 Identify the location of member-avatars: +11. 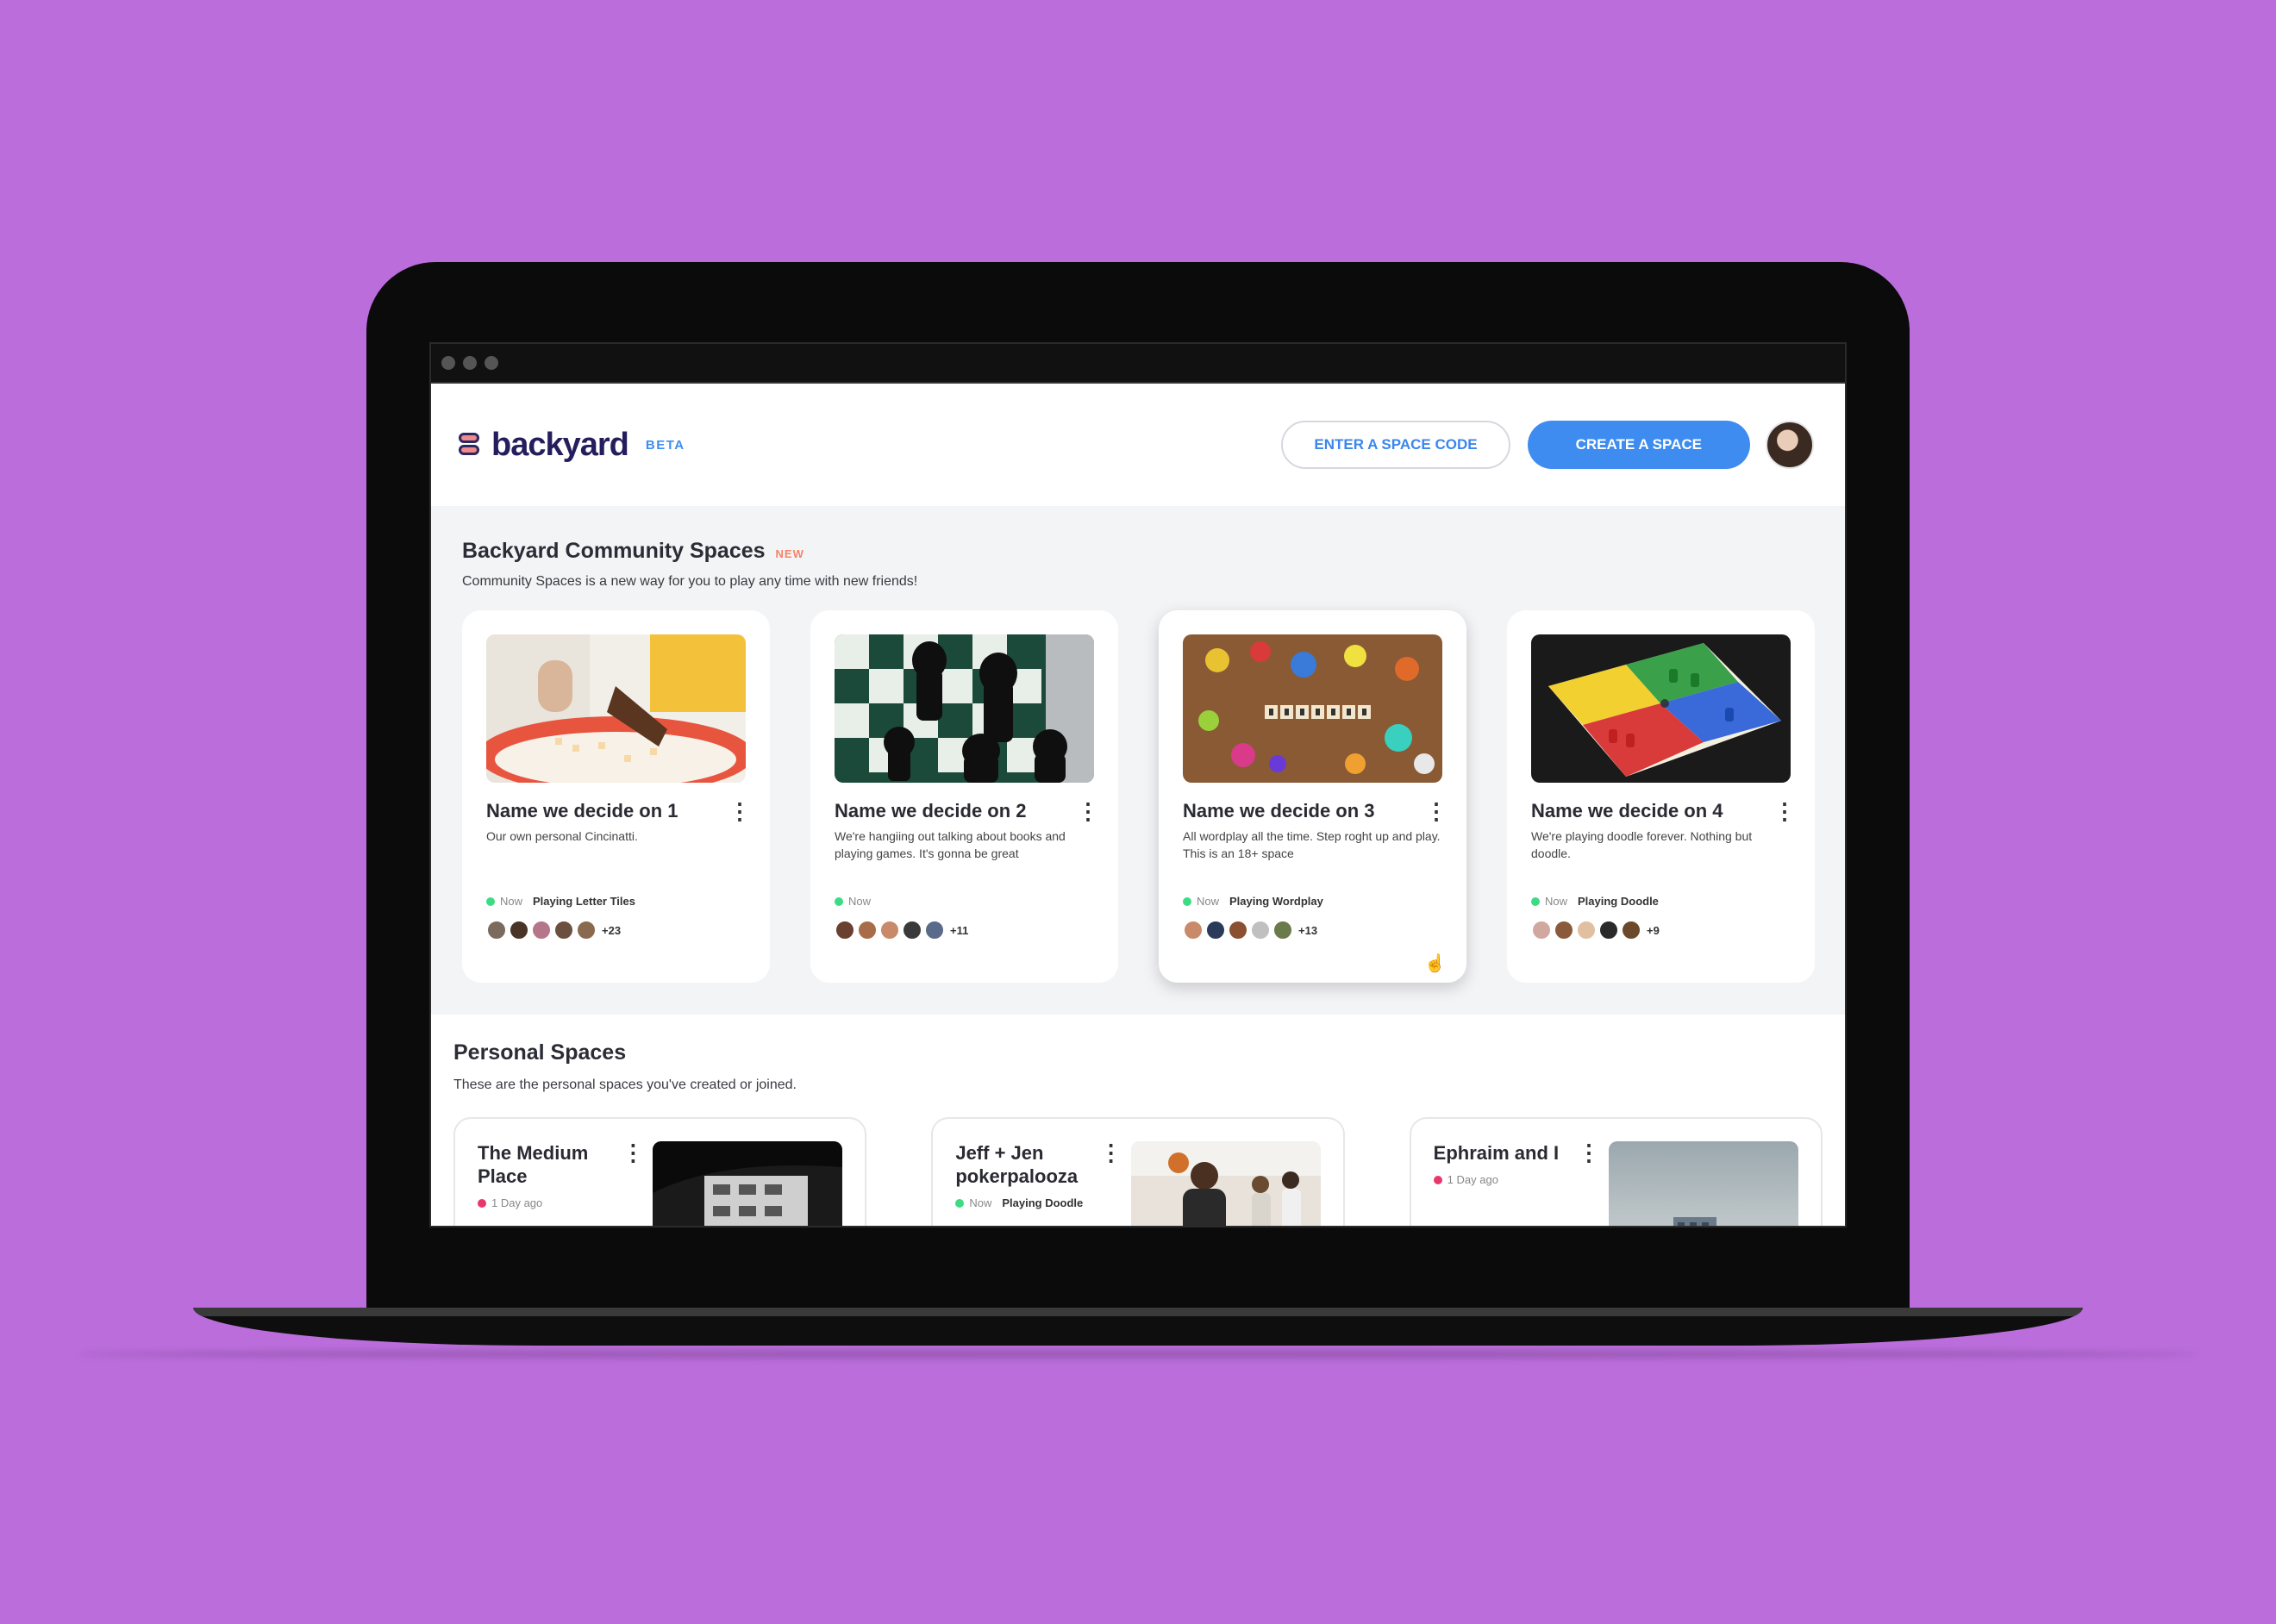
(964, 930).